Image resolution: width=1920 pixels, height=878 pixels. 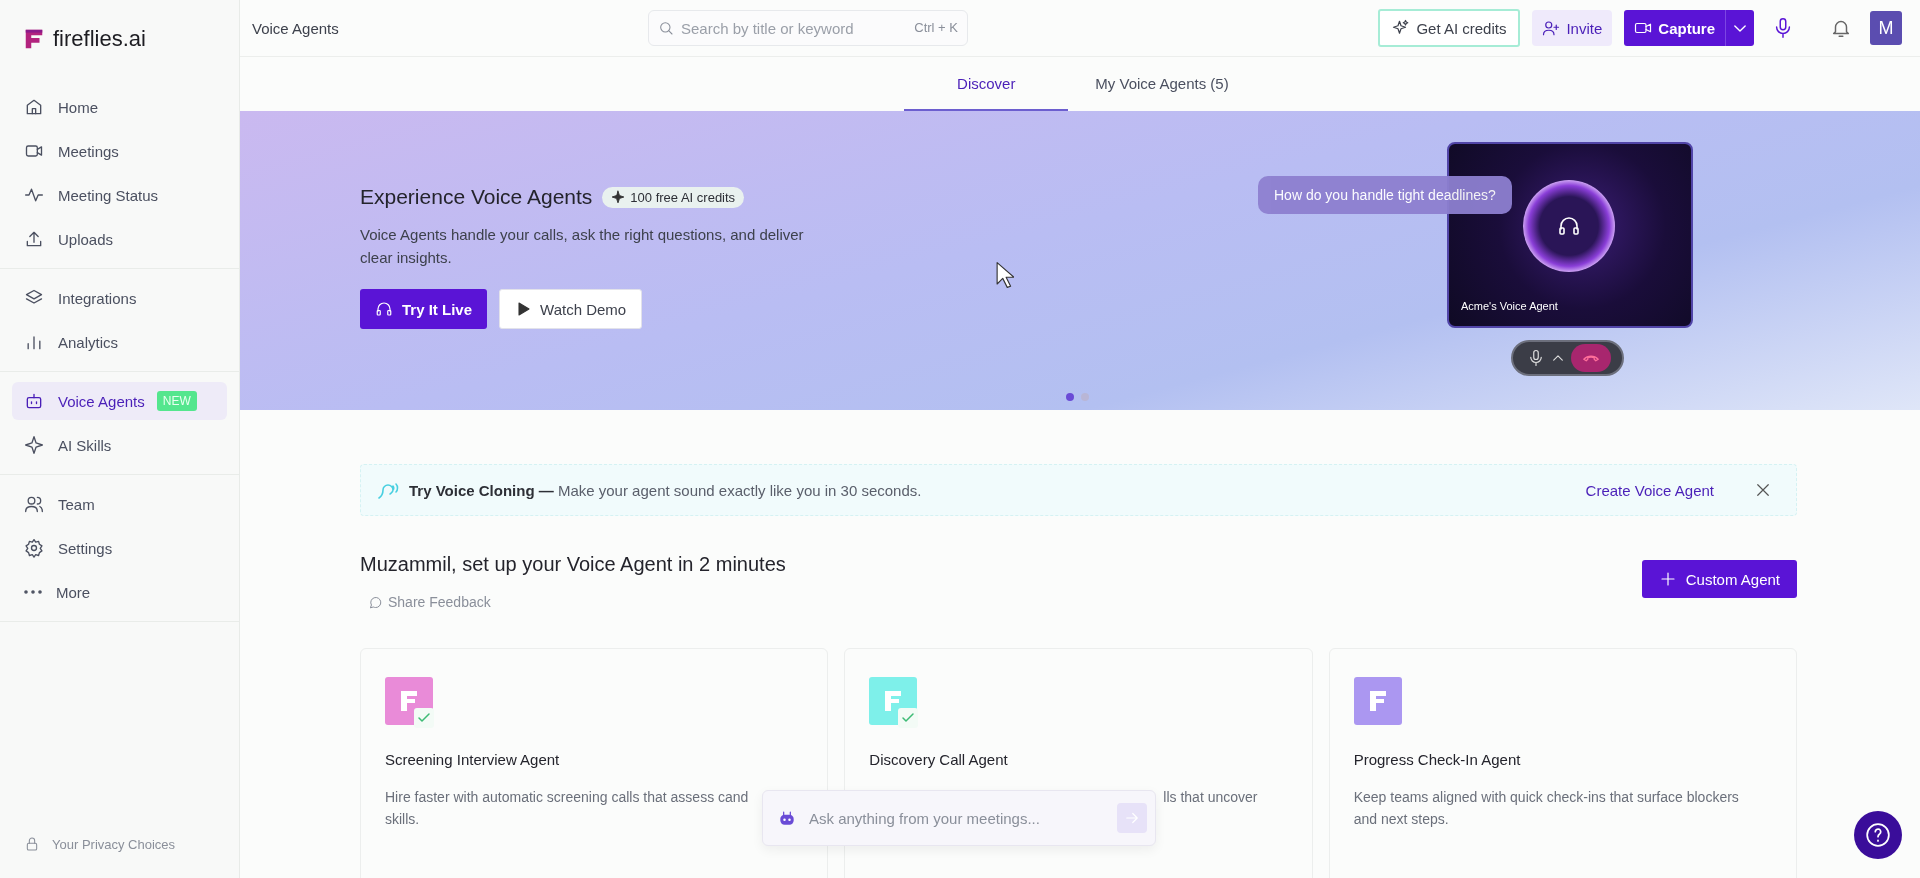 What do you see at coordinates (296, 28) in the screenshot?
I see `page-title: Voice Agents` at bounding box center [296, 28].